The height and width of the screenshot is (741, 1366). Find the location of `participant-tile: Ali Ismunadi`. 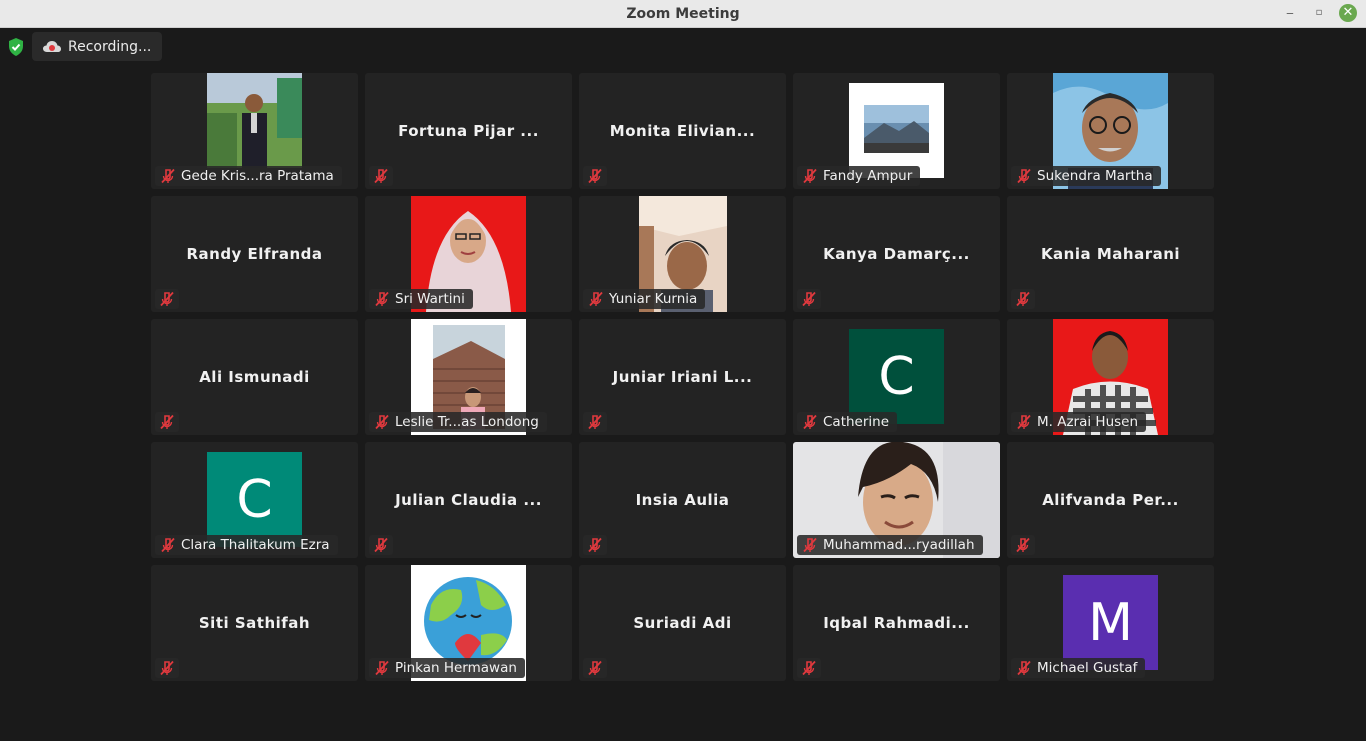

participant-tile: Ali Ismunadi is located at coordinates (254, 377).